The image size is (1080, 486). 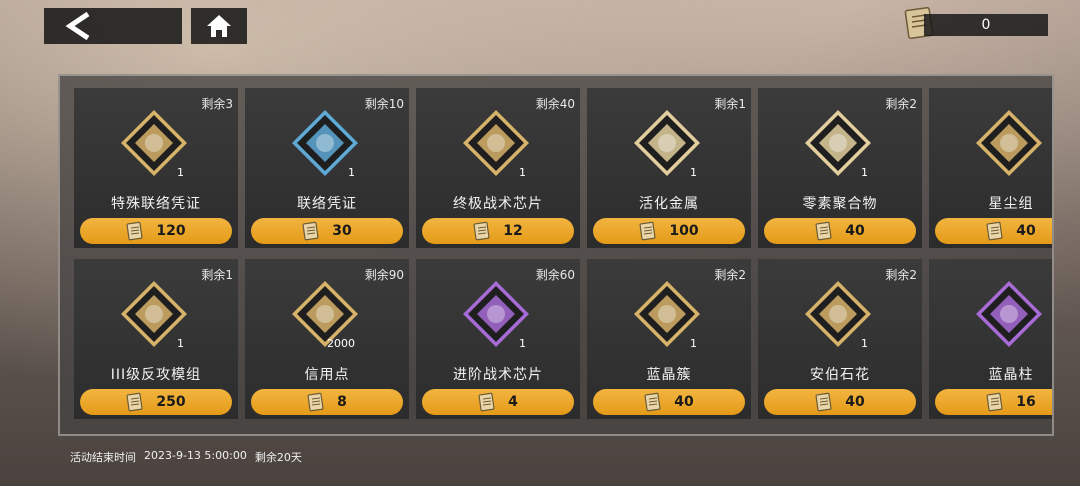 I want to click on price-value: 120, so click(x=171, y=231).